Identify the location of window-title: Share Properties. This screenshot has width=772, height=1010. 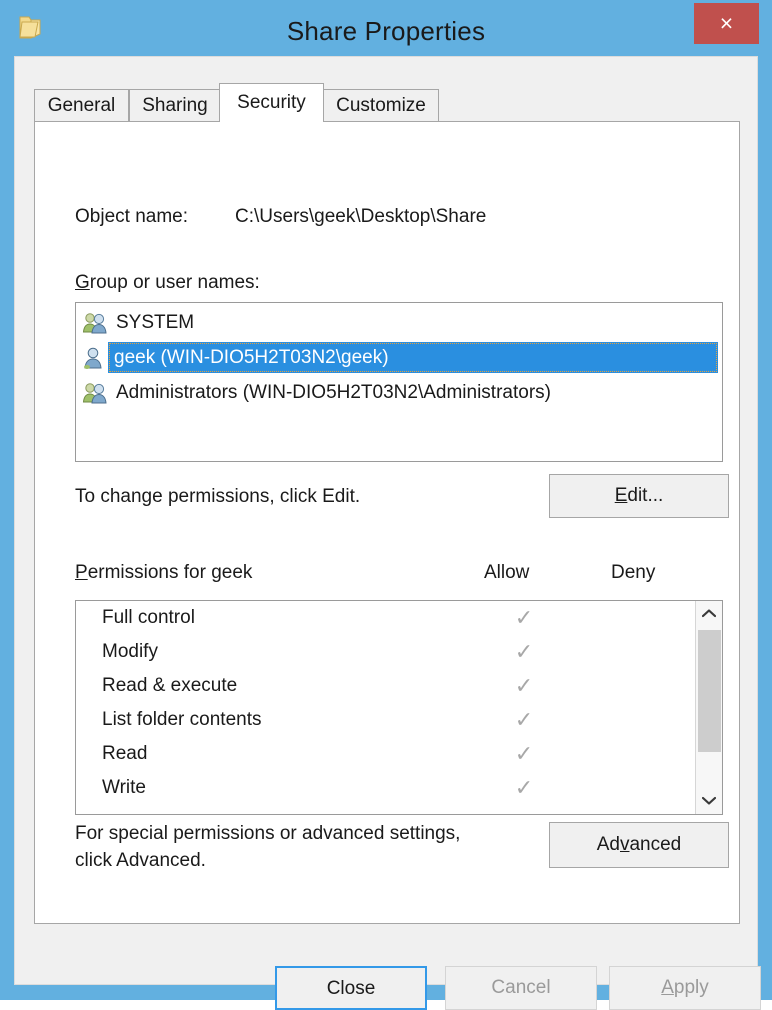
(386, 31).